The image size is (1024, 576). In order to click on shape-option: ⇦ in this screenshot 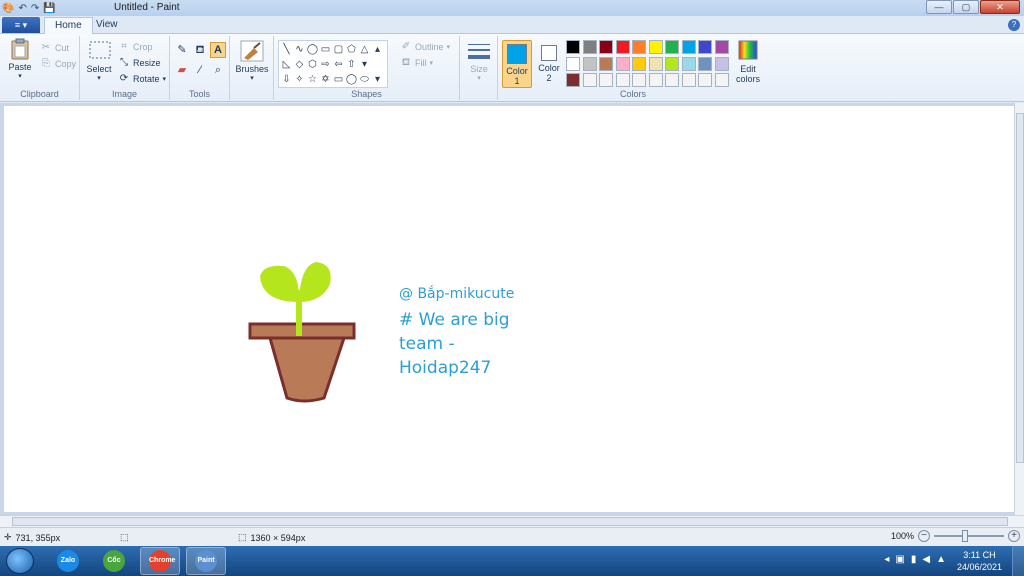, I will do `click(338, 64)`.